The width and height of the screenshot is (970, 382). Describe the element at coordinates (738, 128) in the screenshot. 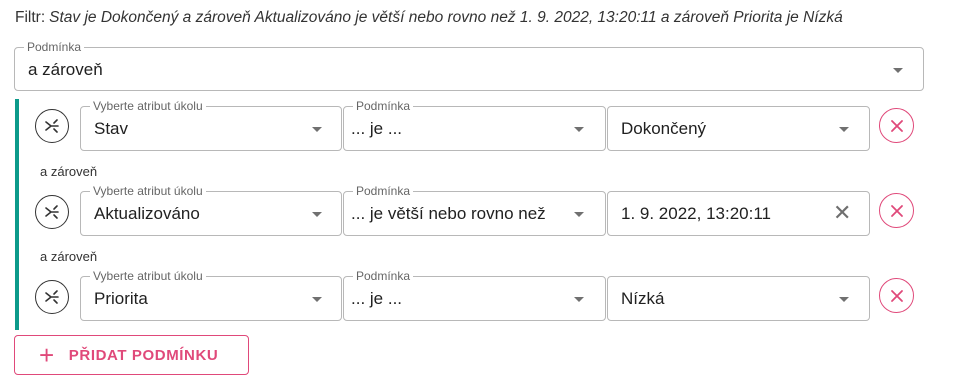

I see `operand-select: Dokončený` at that location.